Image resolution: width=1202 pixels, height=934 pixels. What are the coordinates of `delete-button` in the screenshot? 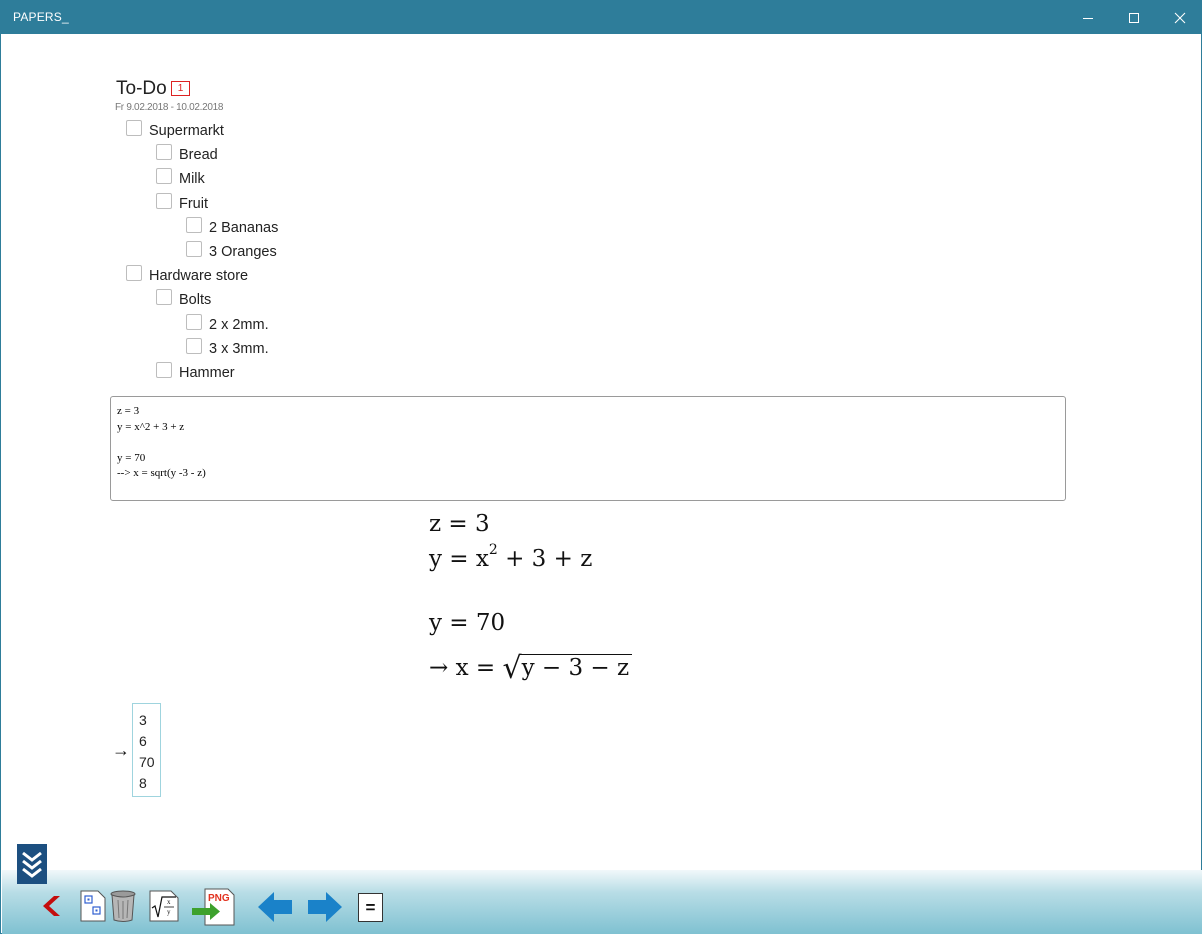 It's located at (123, 906).